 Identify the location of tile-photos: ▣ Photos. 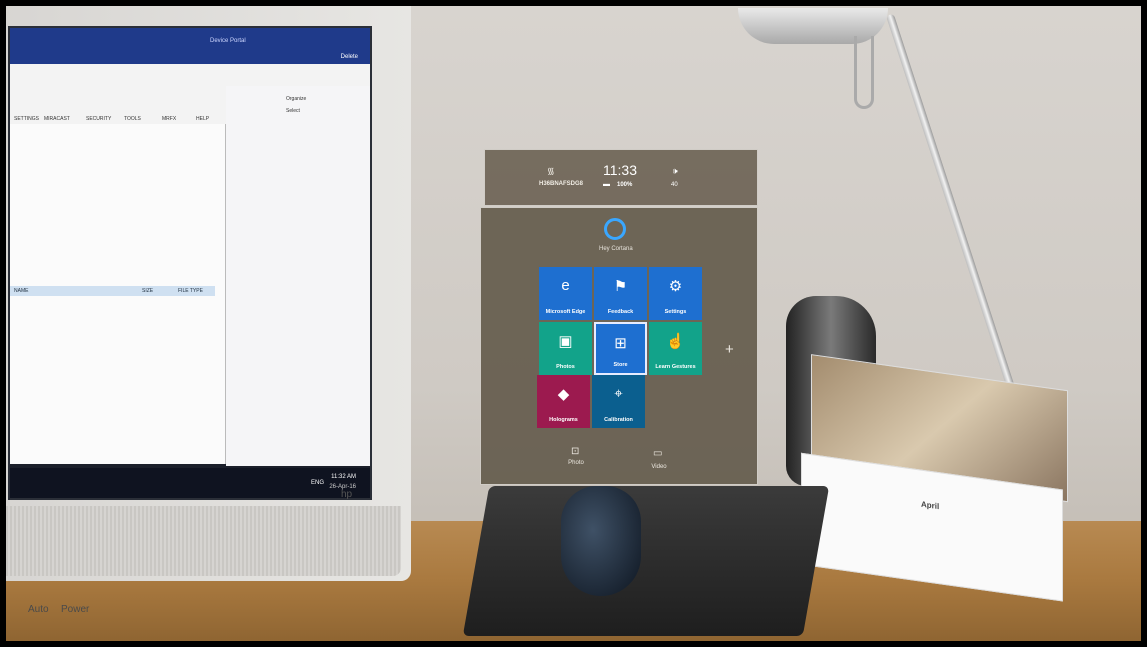
(565, 348).